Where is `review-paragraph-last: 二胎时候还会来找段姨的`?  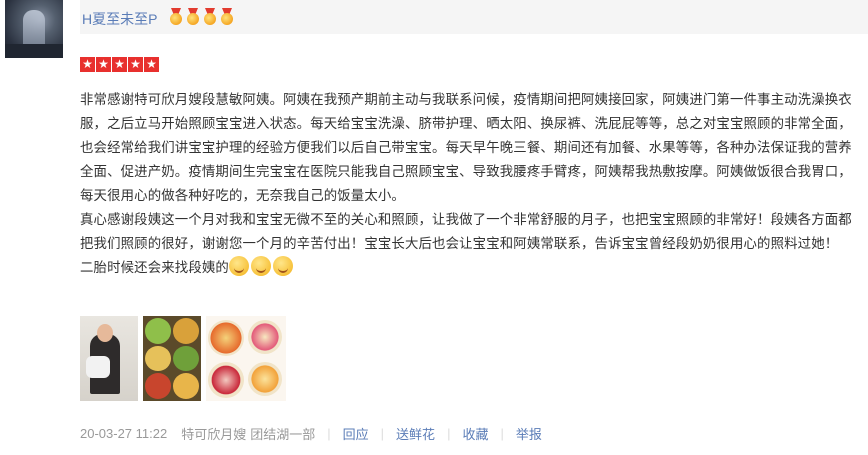 review-paragraph-last: 二胎时候还会来找段姨的 is located at coordinates (472, 268).